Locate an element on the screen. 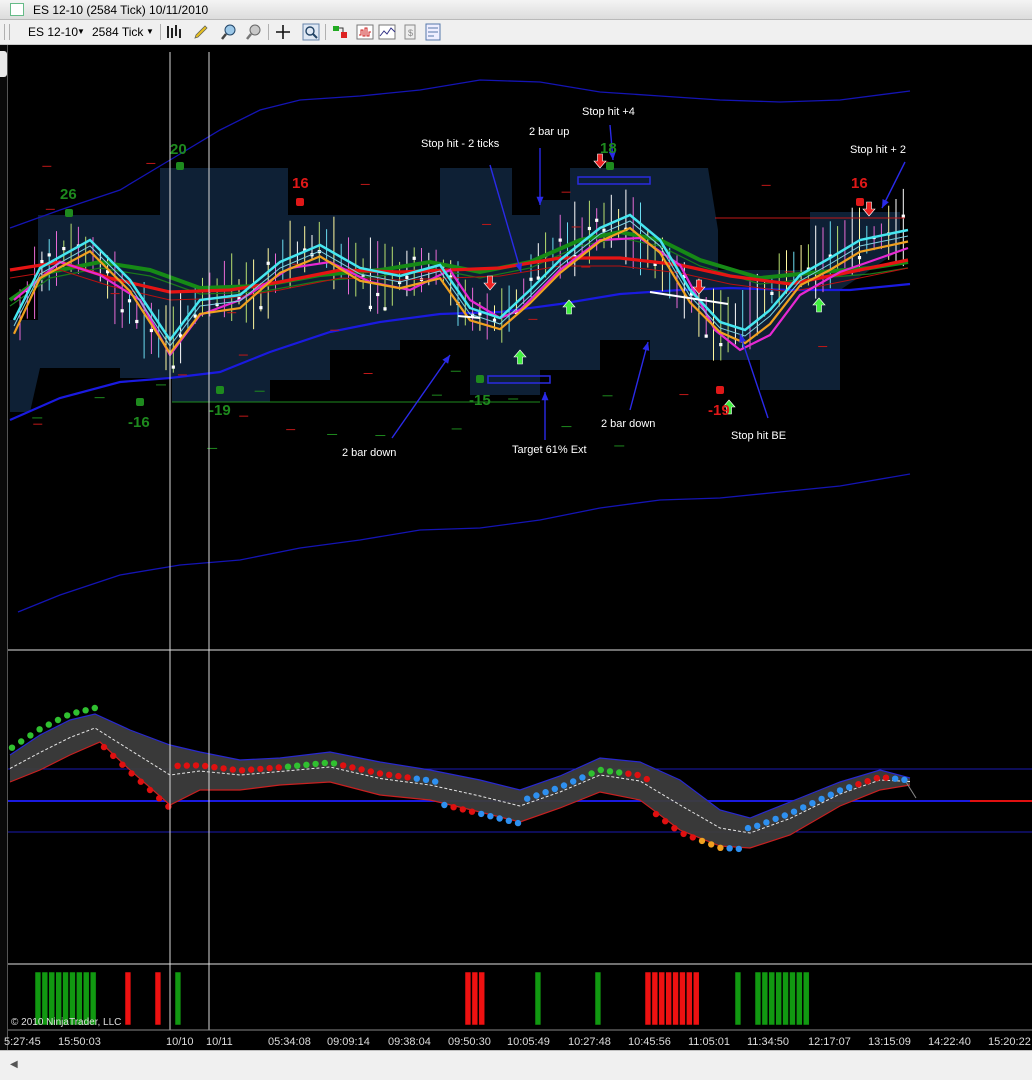 The height and width of the screenshot is (1080, 1032). swing-label: 18 is located at coordinates (608, 148).